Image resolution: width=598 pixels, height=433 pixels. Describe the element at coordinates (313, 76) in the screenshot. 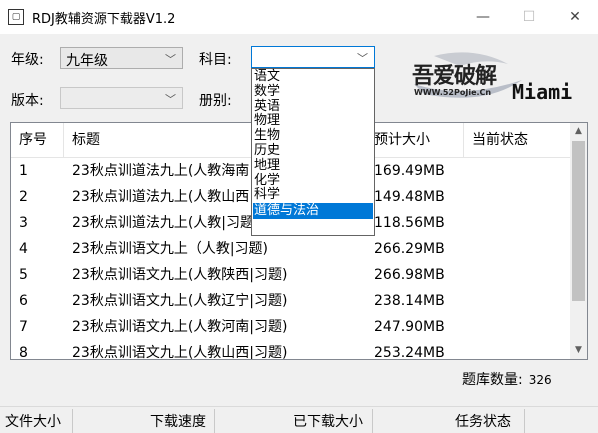

I see `subject-option: 语文` at that location.